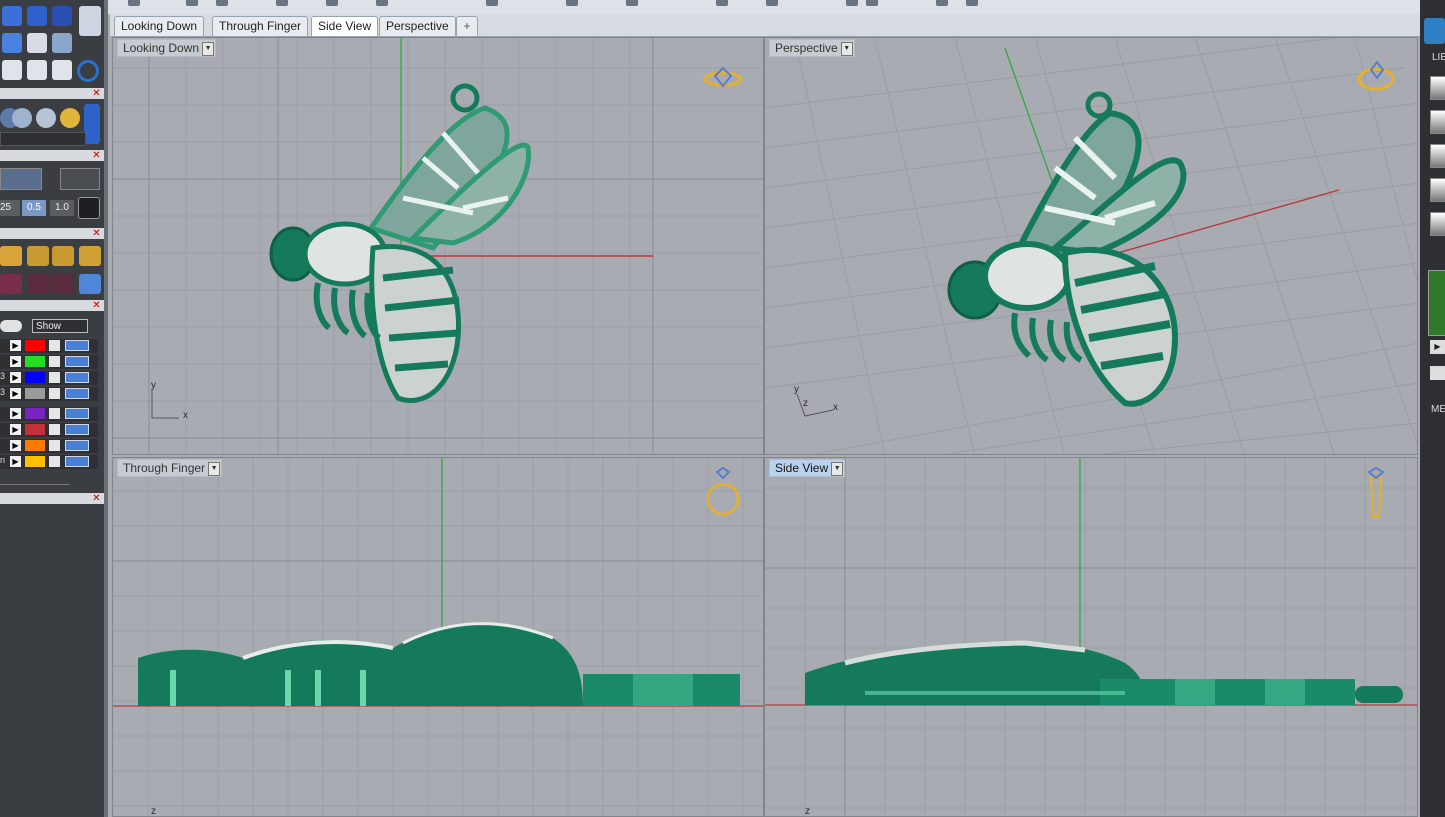 The width and height of the screenshot is (1445, 817). What do you see at coordinates (90, 21) in the screenshot?
I see `tool-grid-icon` at bounding box center [90, 21].